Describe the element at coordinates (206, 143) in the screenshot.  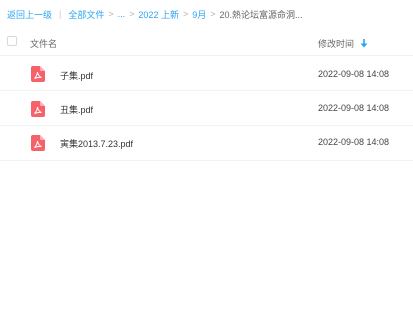
I see `file-row: 寅集2013.7.23.pdf 2022-09-08 14:08` at that location.